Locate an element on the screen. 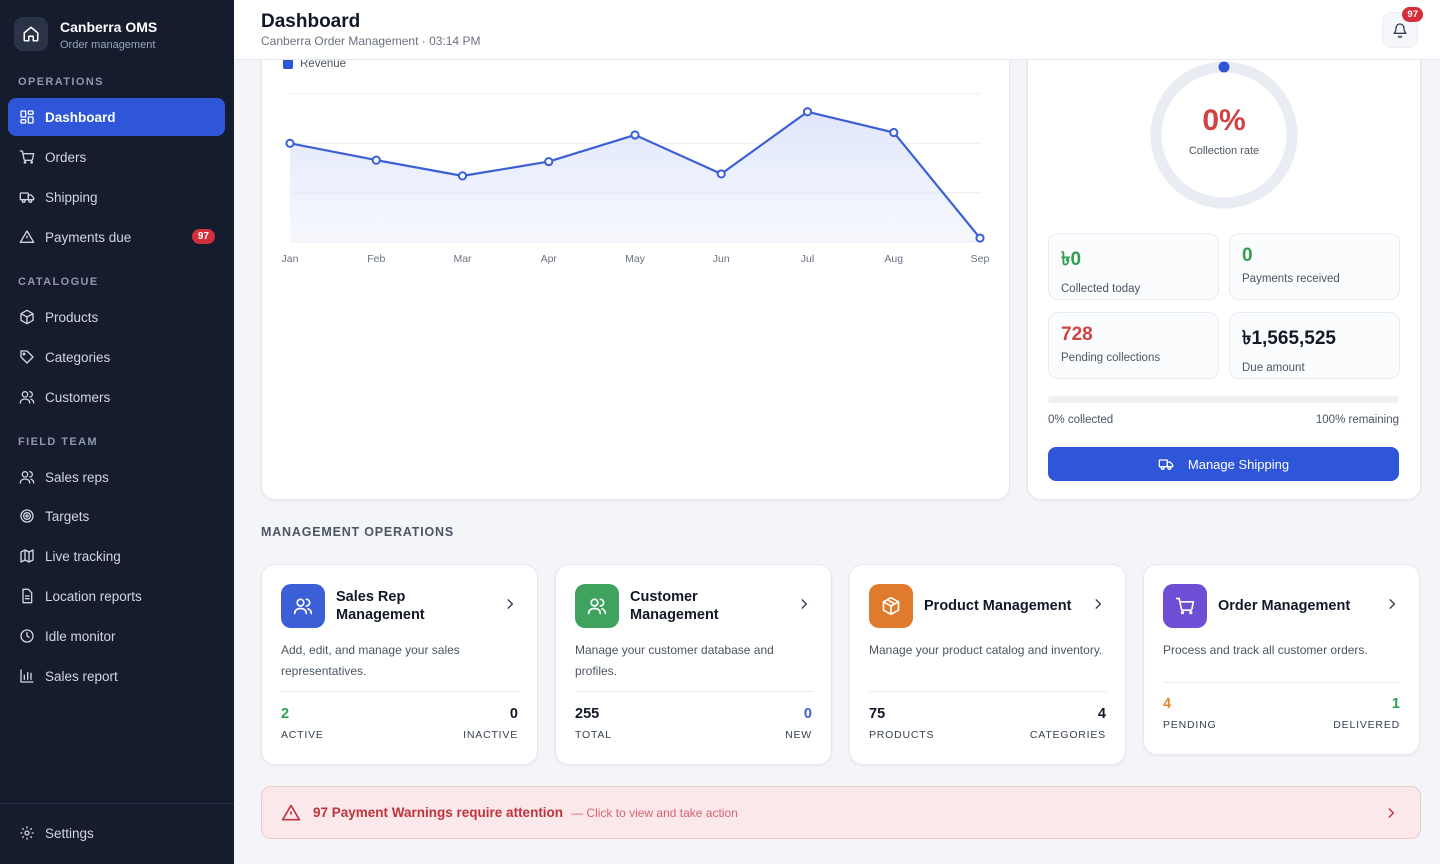 The width and height of the screenshot is (1440, 864). sidebar-item-live-tracking: Live tracking is located at coordinates (116, 556).